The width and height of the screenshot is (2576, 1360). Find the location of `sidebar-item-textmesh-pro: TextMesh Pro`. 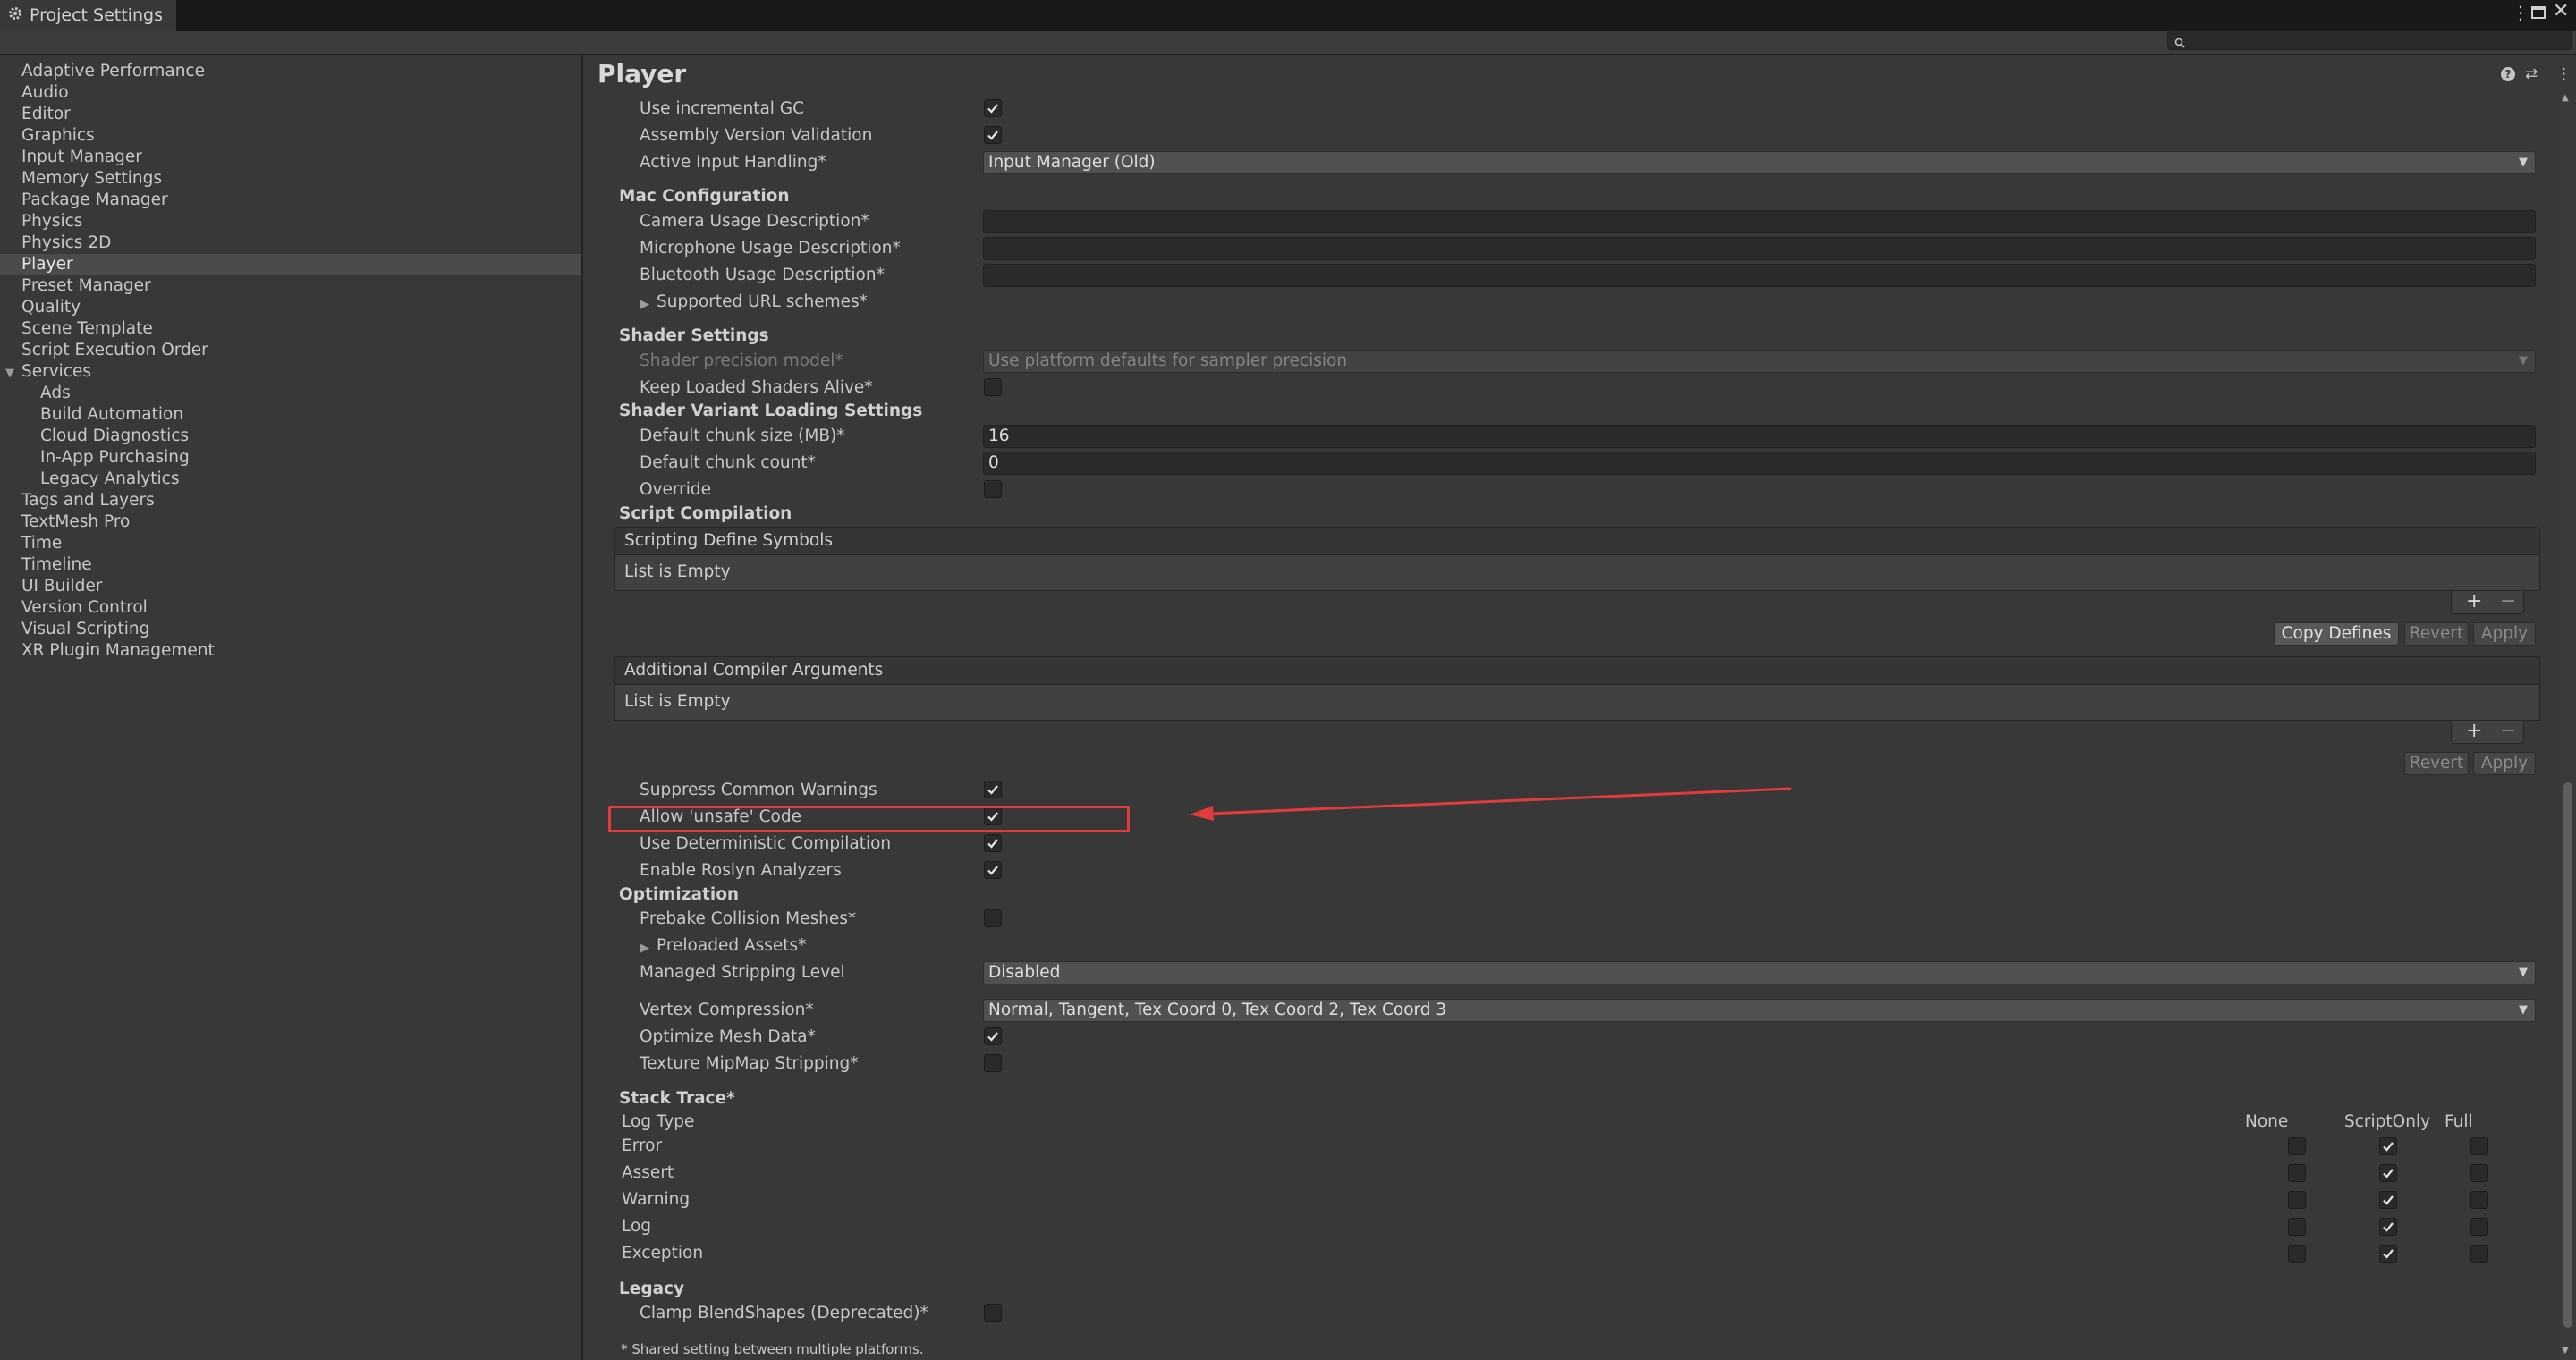

sidebar-item-textmesh-pro: TextMesh Pro is located at coordinates (75, 522).